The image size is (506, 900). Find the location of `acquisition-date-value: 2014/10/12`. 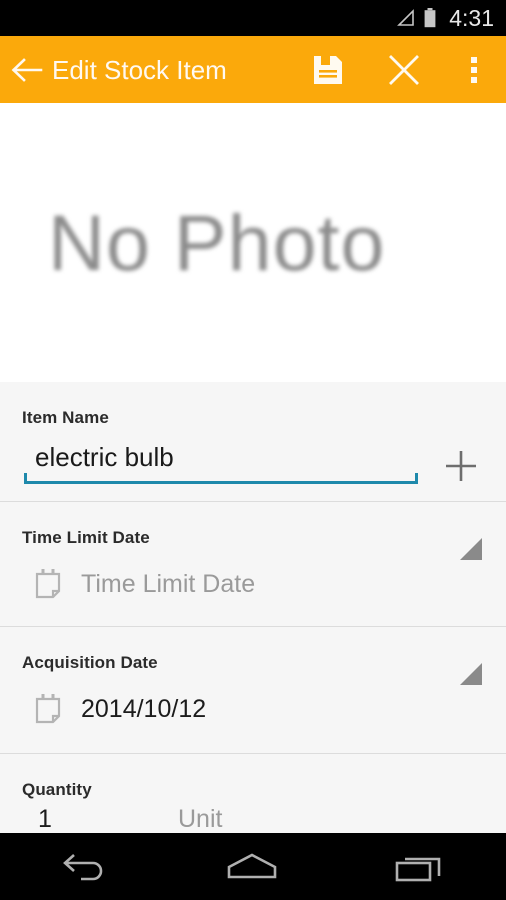

acquisition-date-value: 2014/10/12 is located at coordinates (144, 708).